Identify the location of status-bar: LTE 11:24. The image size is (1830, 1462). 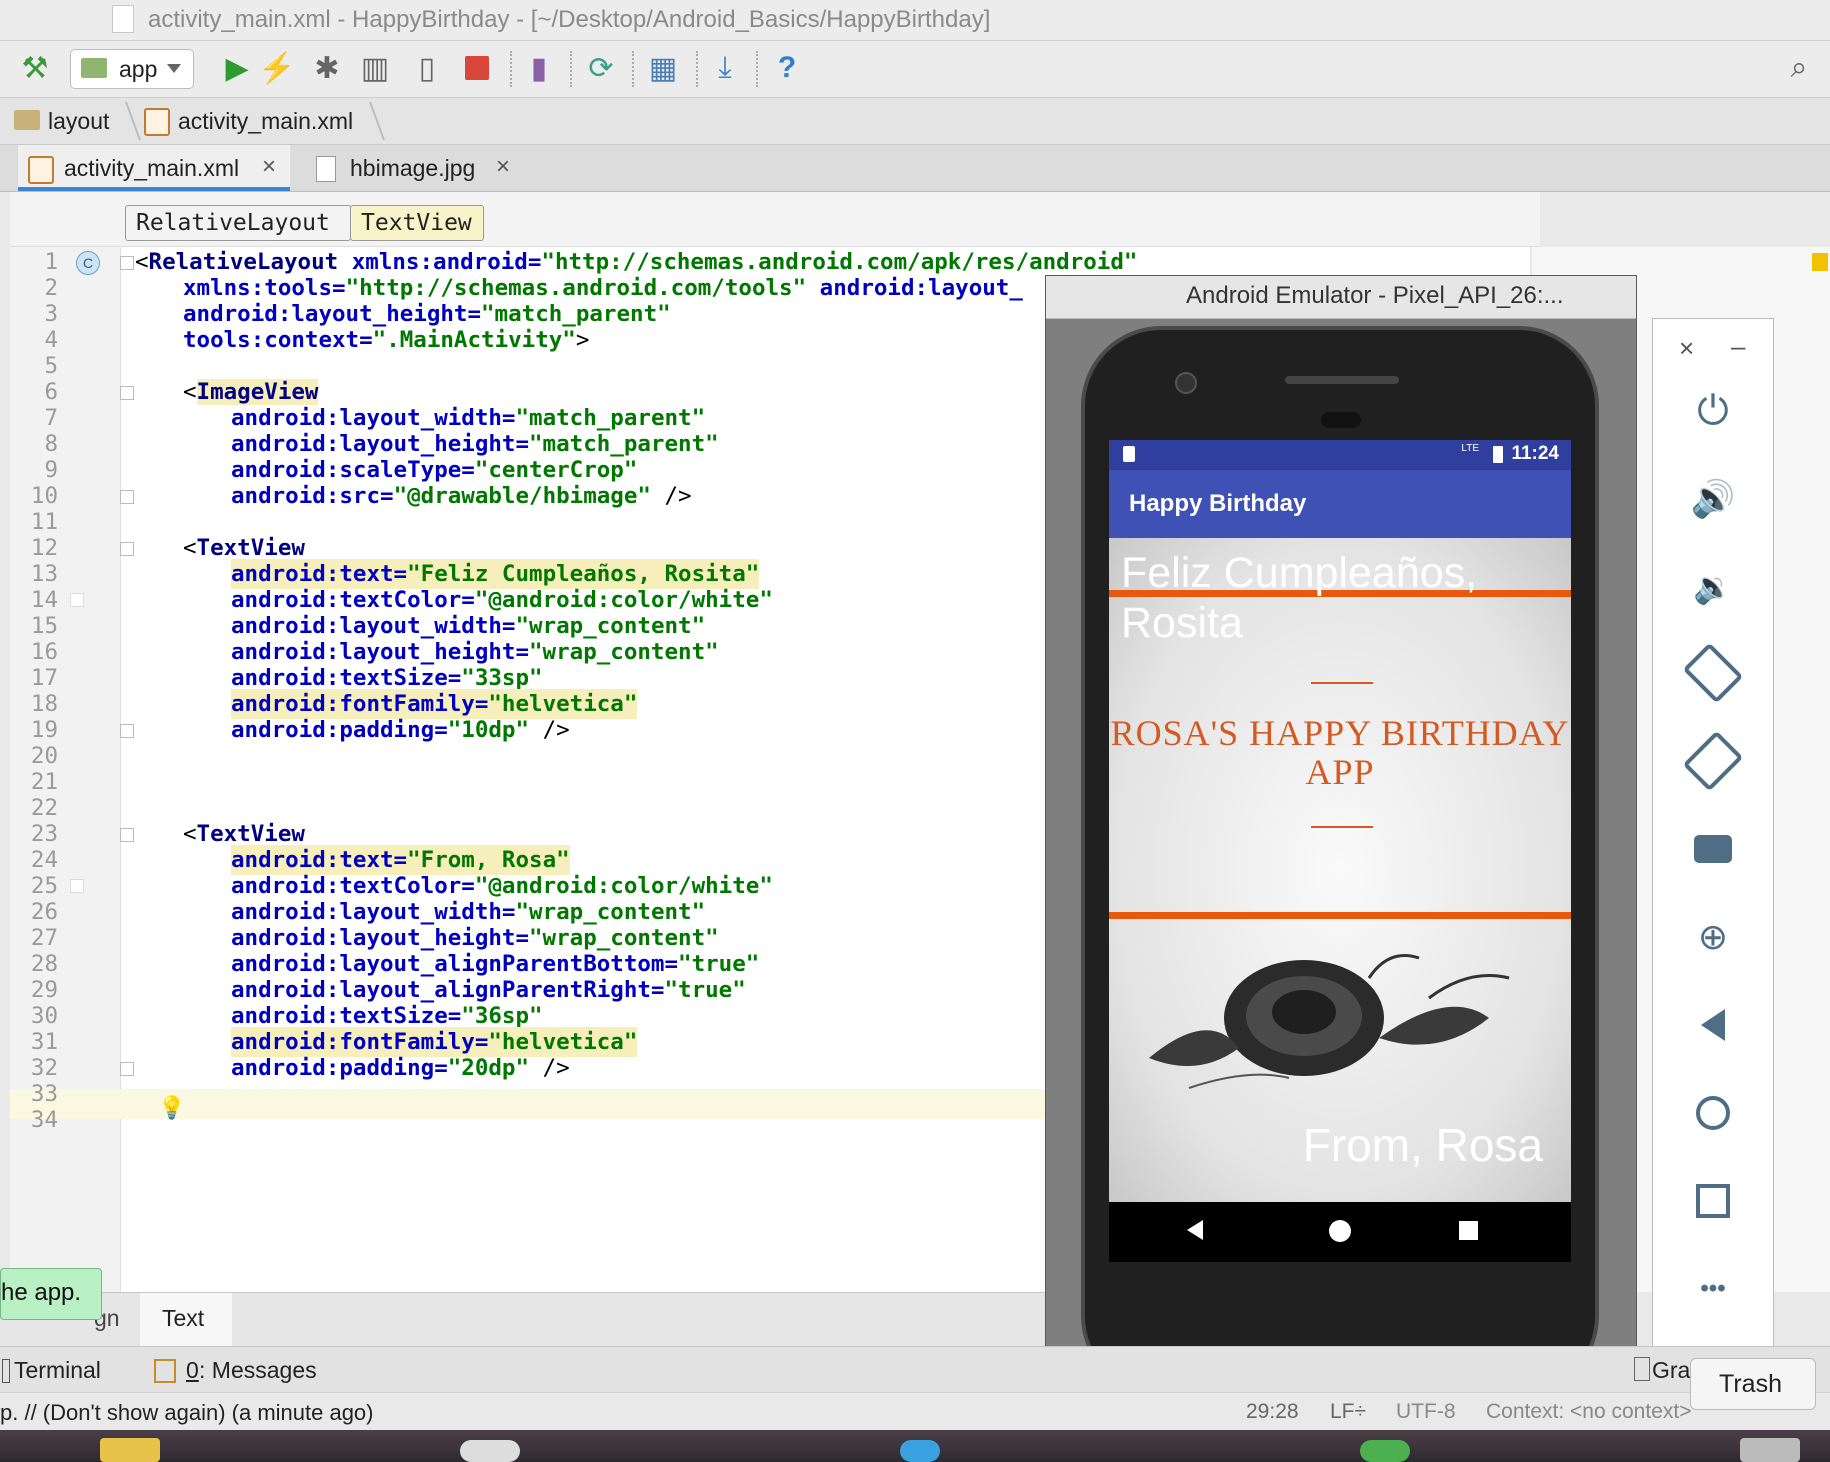
(1340, 455).